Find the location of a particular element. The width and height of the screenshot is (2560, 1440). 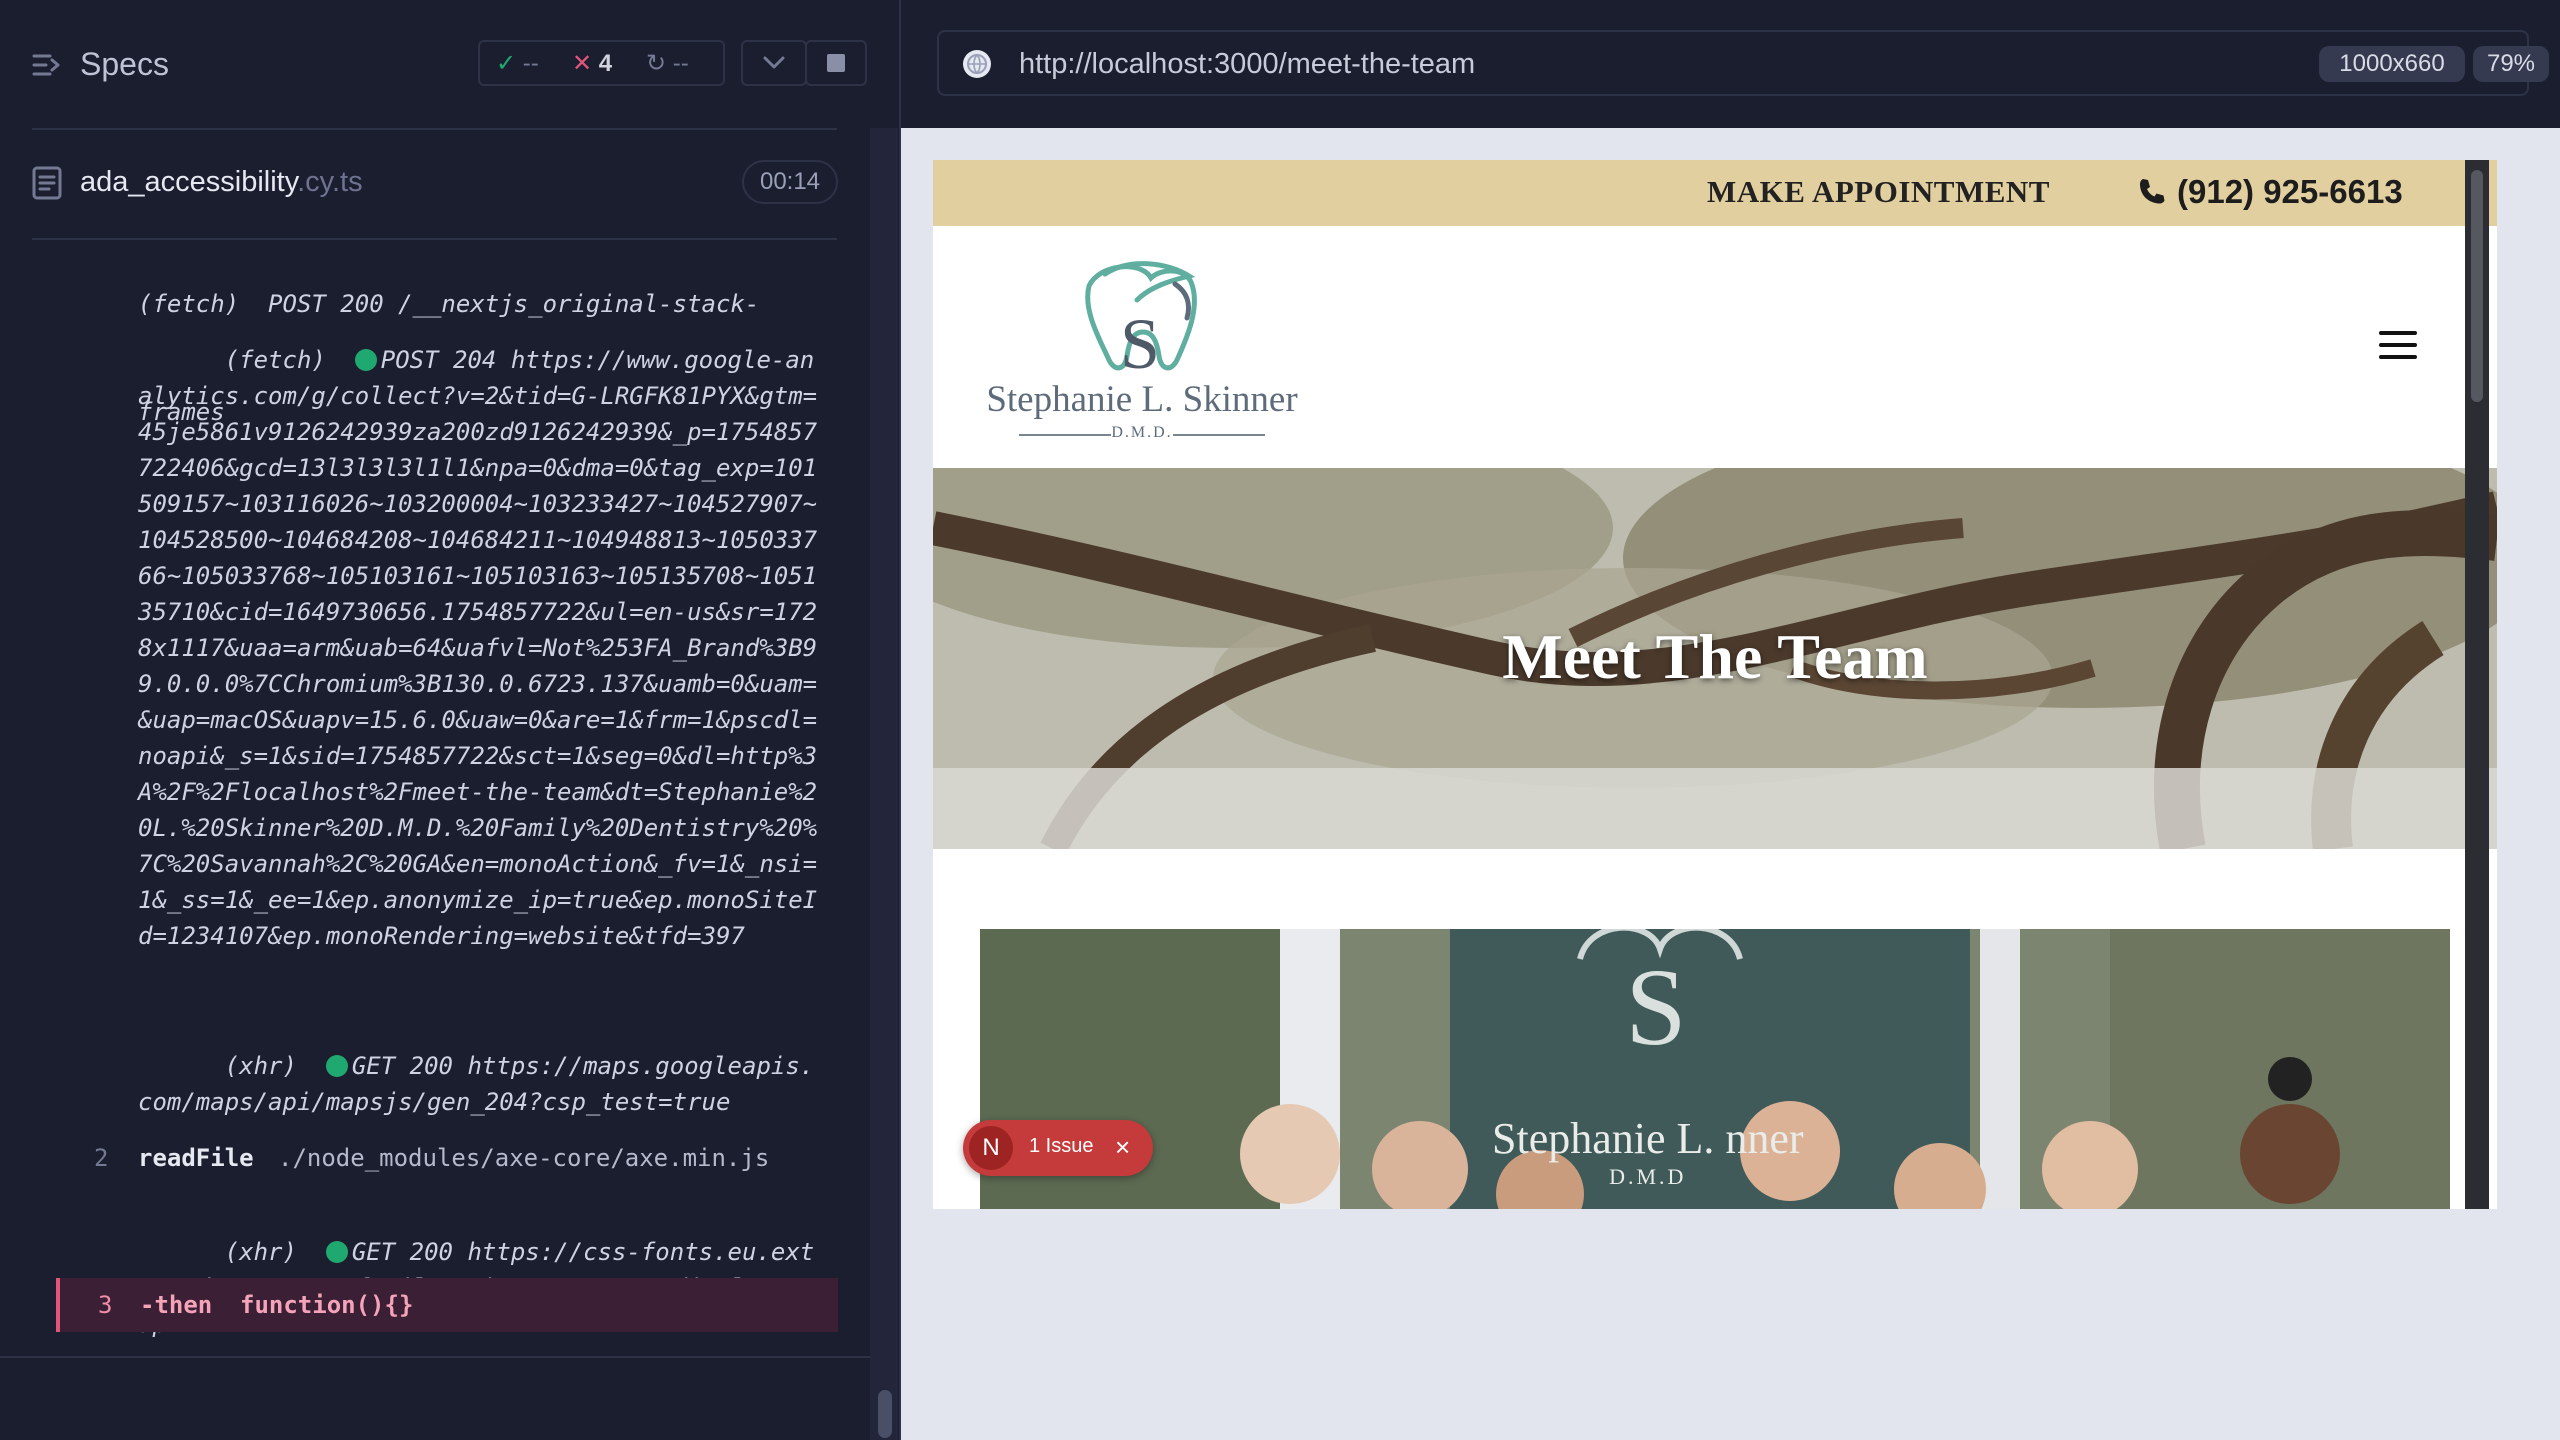

x-icon: ✕ is located at coordinates (582, 63).